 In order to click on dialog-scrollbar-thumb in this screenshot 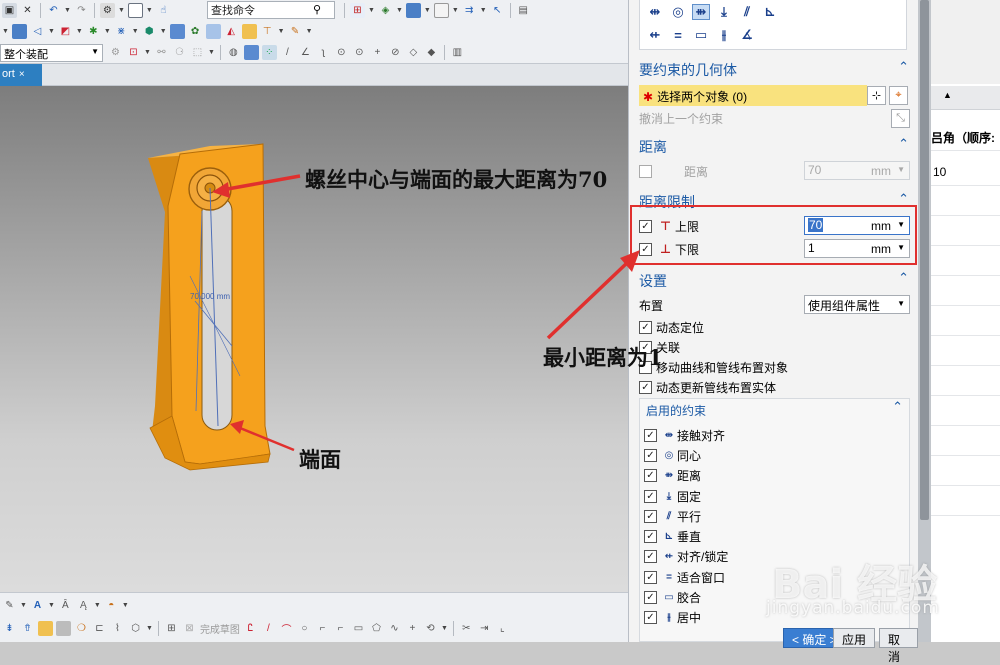, I will do `click(924, 260)`.